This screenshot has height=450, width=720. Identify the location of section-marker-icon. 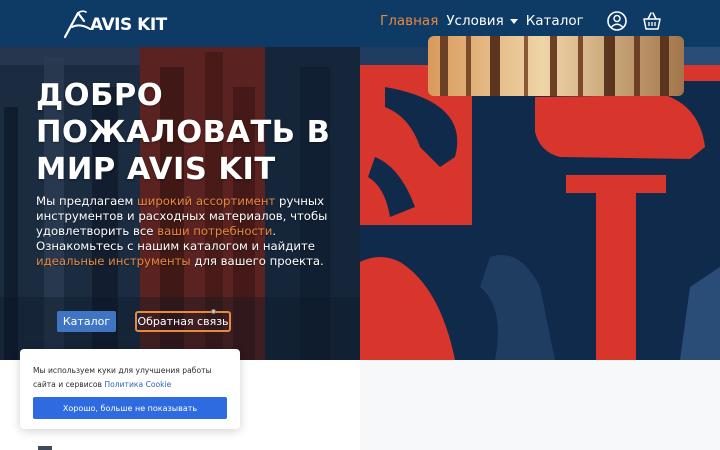
(45, 448).